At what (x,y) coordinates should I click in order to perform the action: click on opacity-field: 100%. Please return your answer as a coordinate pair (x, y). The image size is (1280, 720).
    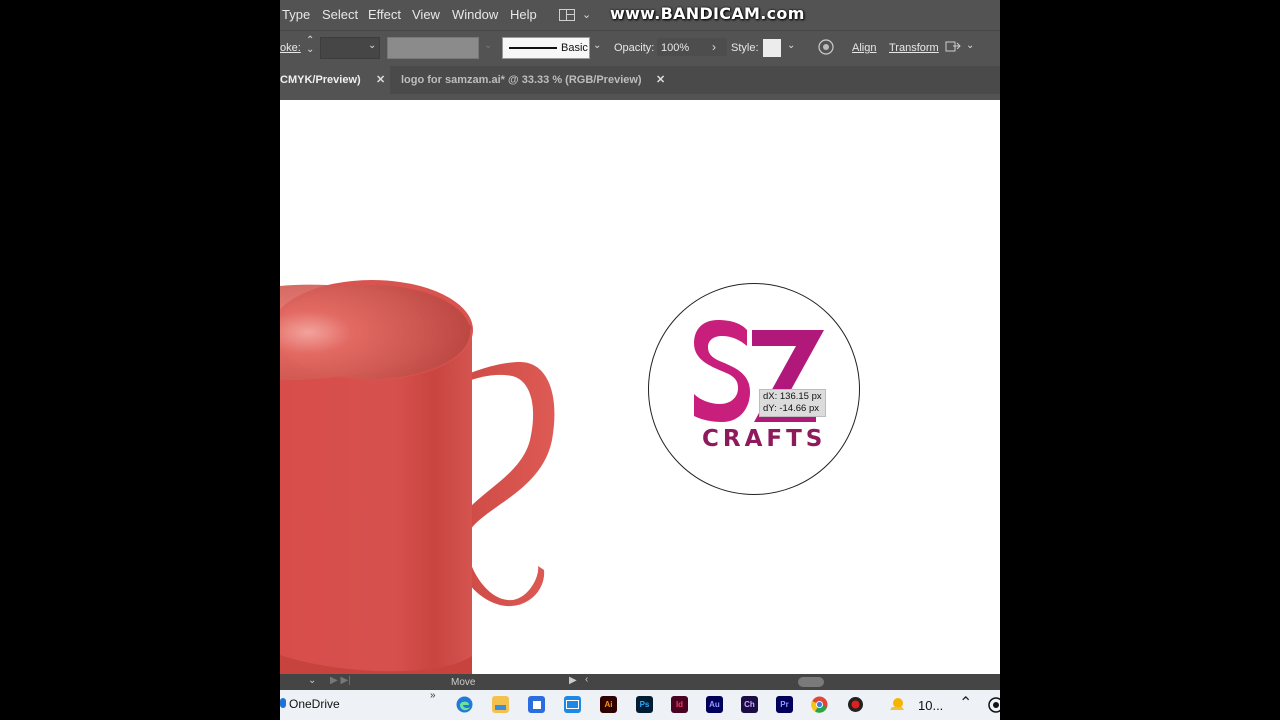
    Looking at the image, I should click on (692, 47).